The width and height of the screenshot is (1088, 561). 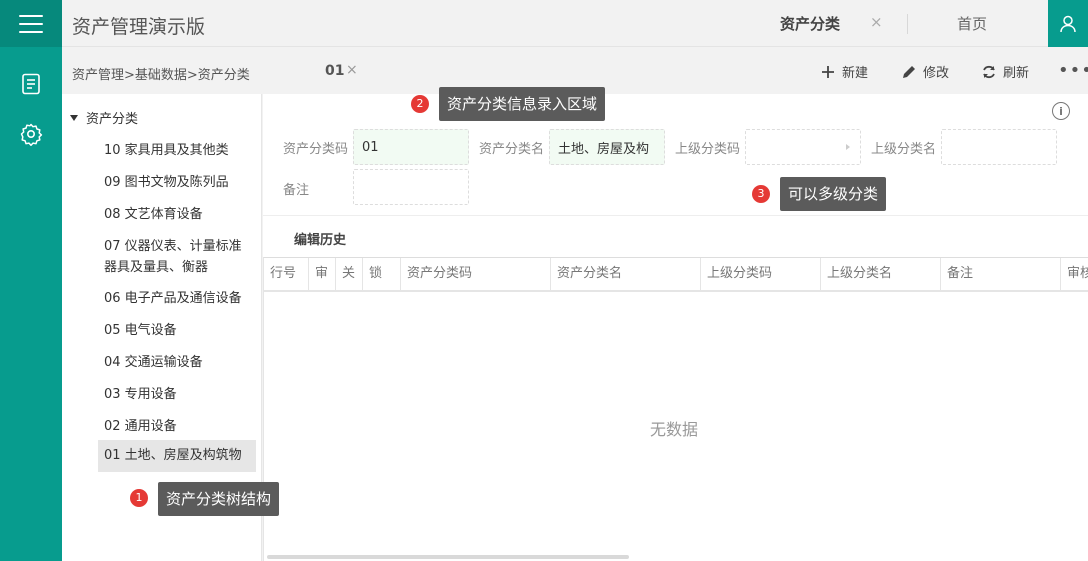 I want to click on tab-close-icon: ×, so click(x=876, y=22).